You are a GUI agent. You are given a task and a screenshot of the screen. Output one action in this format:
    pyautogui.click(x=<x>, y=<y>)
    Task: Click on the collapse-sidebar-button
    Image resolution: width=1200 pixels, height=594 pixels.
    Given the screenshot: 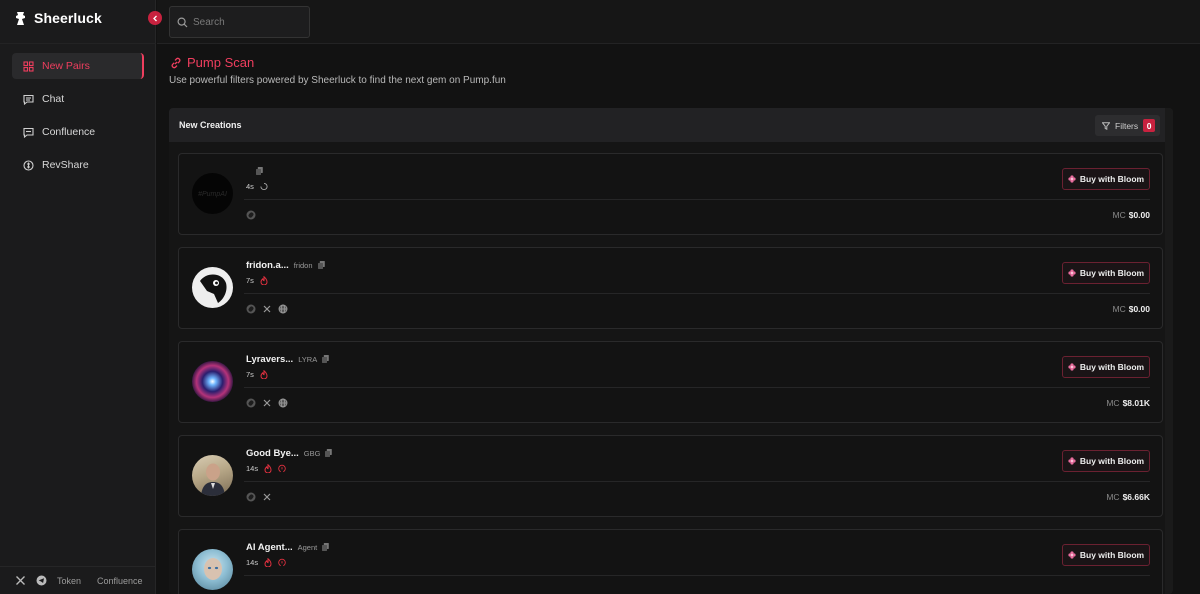 What is the action you would take?
    pyautogui.click(x=155, y=18)
    